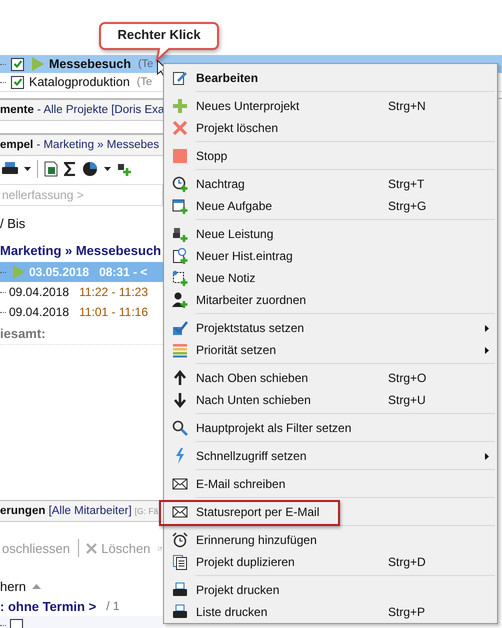 The image size is (502, 628). What do you see at coordinates (59, 272) in the screenshot?
I see `entry-date: 03.05.2018` at bounding box center [59, 272].